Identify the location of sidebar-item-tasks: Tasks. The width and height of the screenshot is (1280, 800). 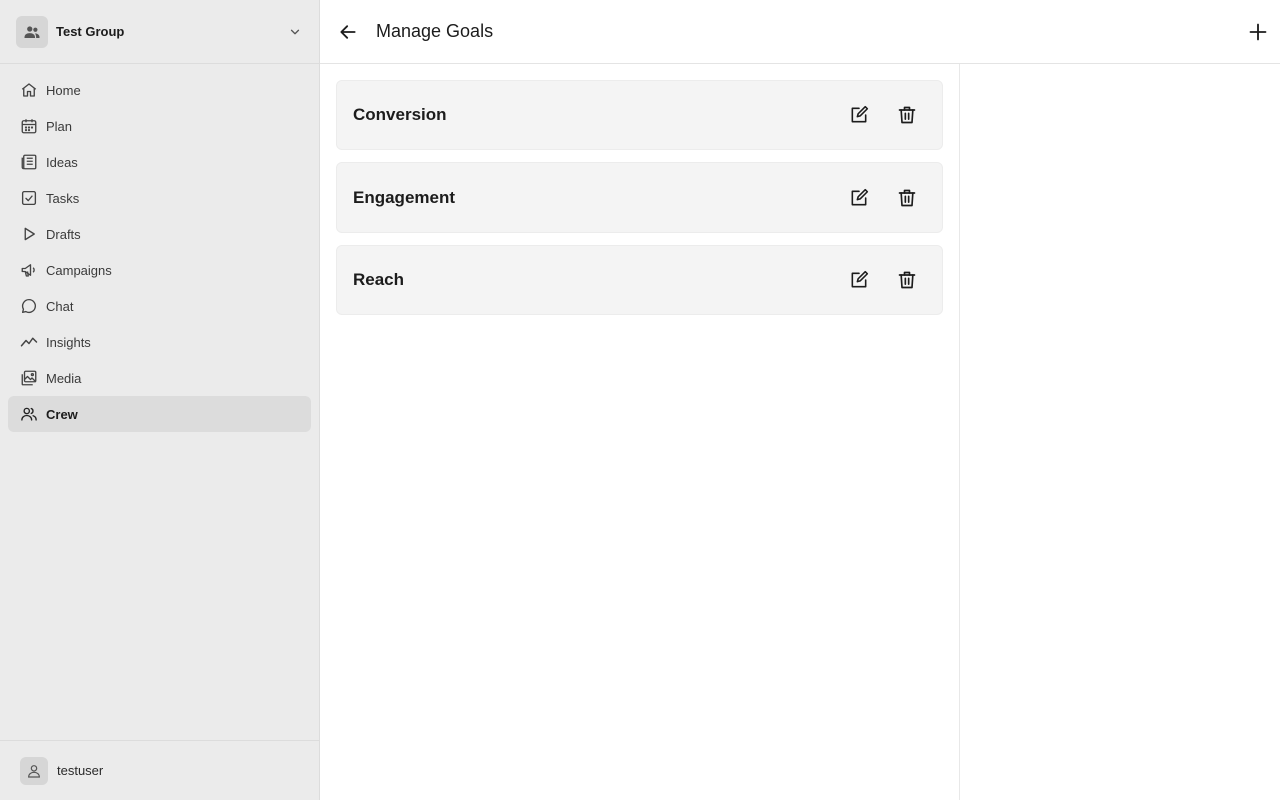
(159, 198).